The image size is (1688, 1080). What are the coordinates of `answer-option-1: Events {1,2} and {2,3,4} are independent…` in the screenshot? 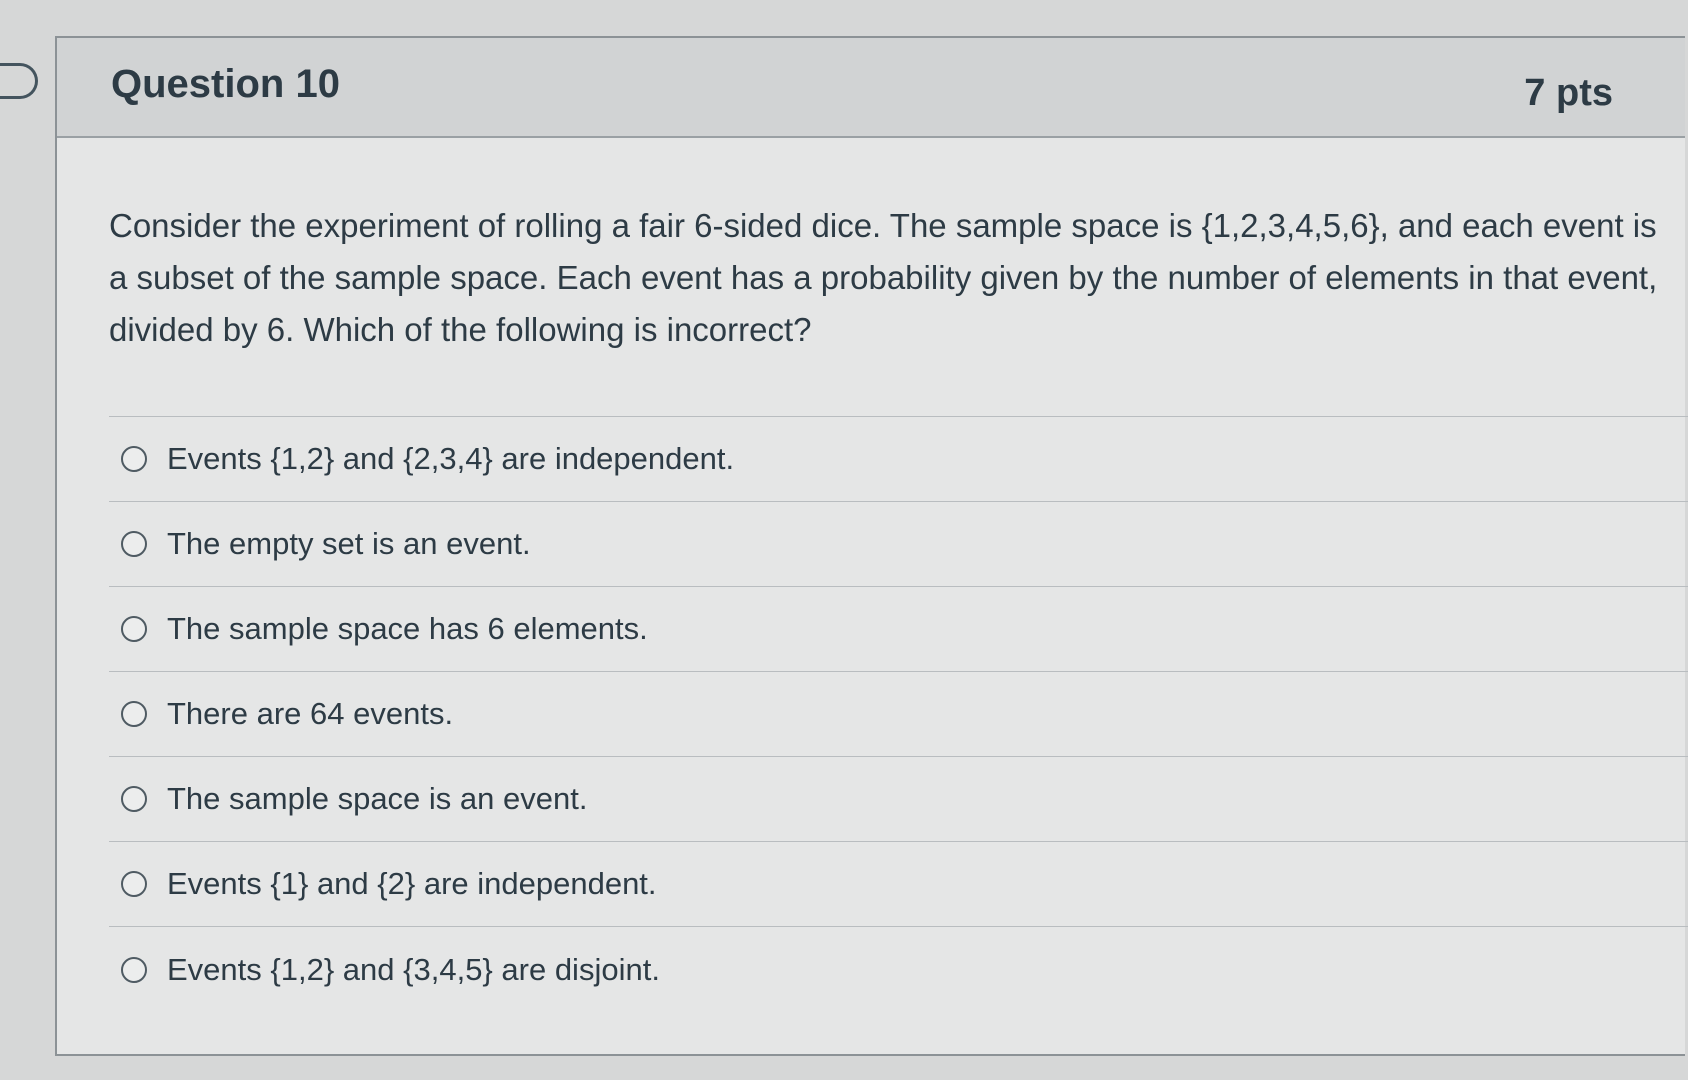 It's located at (898, 459).